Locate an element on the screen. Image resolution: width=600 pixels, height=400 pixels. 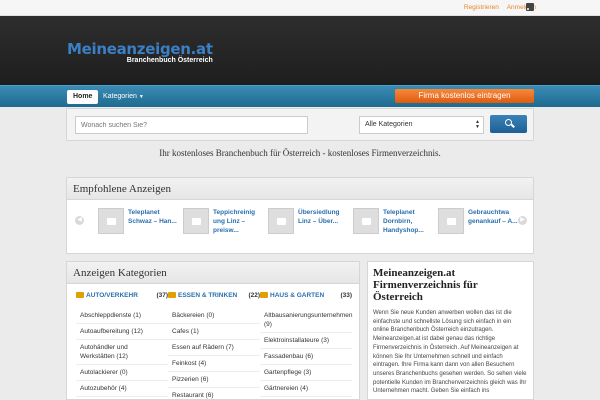
category-name: HAUS & GARTEN is located at coordinates (297, 295).